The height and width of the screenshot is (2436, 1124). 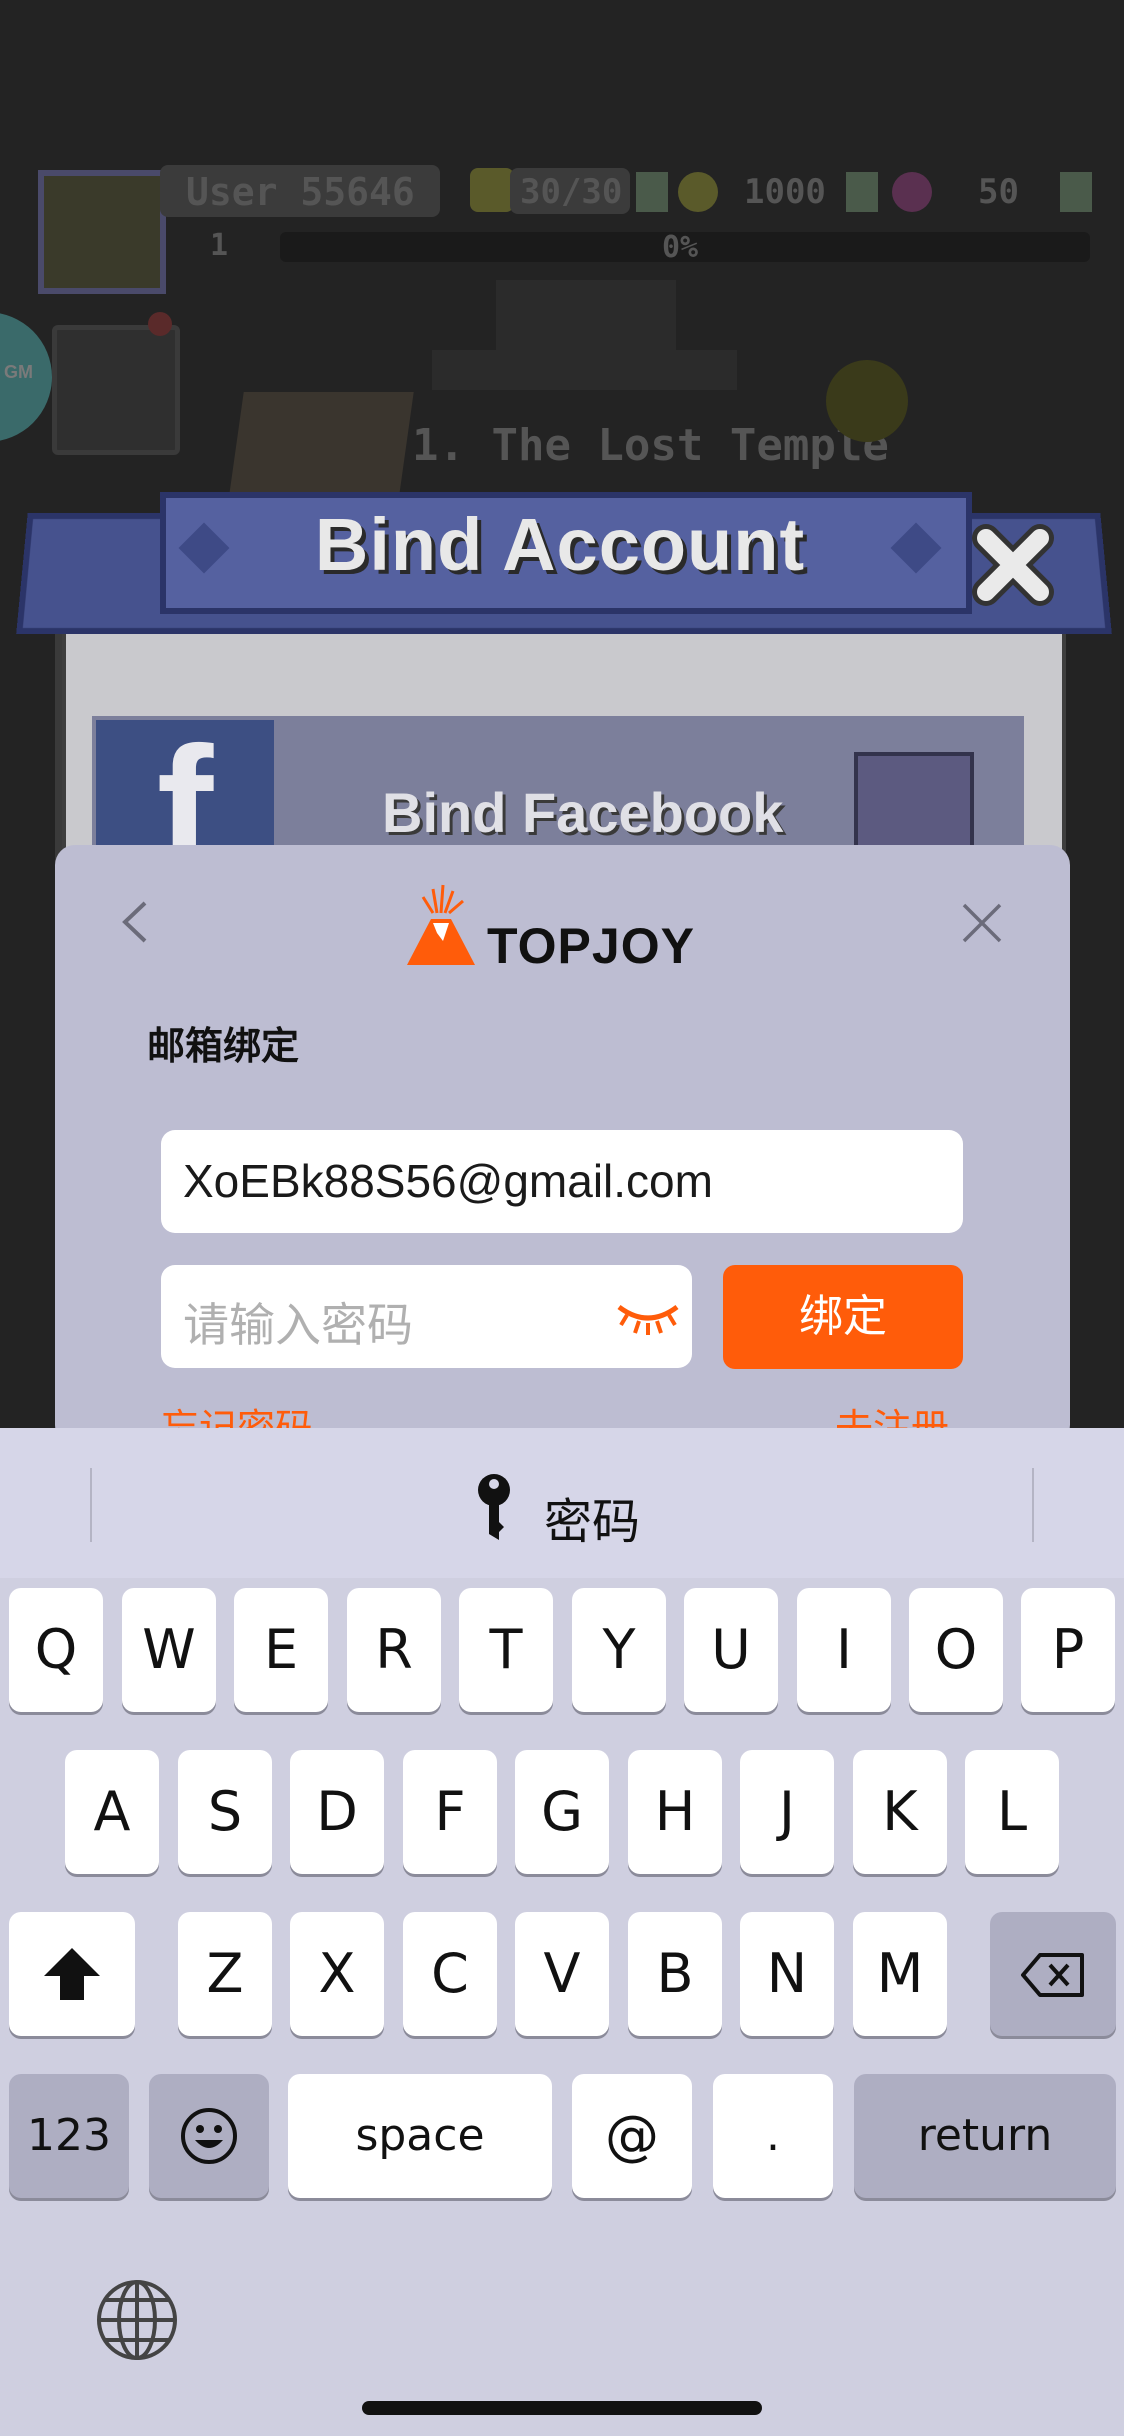 What do you see at coordinates (135, 922) in the screenshot?
I see `back-chevron-icon` at bounding box center [135, 922].